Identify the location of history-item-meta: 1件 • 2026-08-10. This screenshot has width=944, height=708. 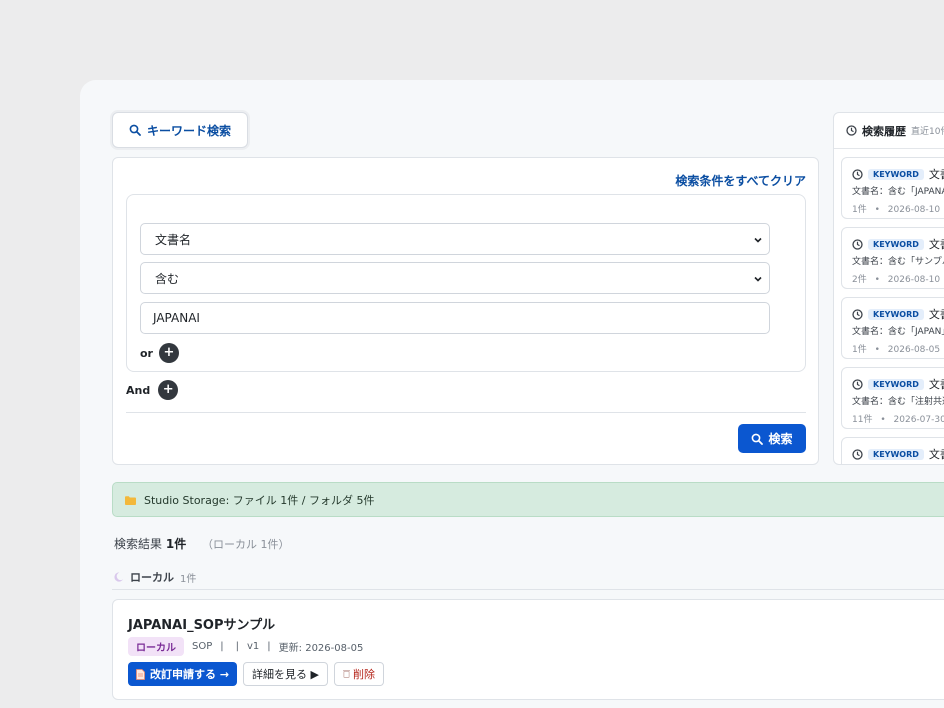
(896, 208).